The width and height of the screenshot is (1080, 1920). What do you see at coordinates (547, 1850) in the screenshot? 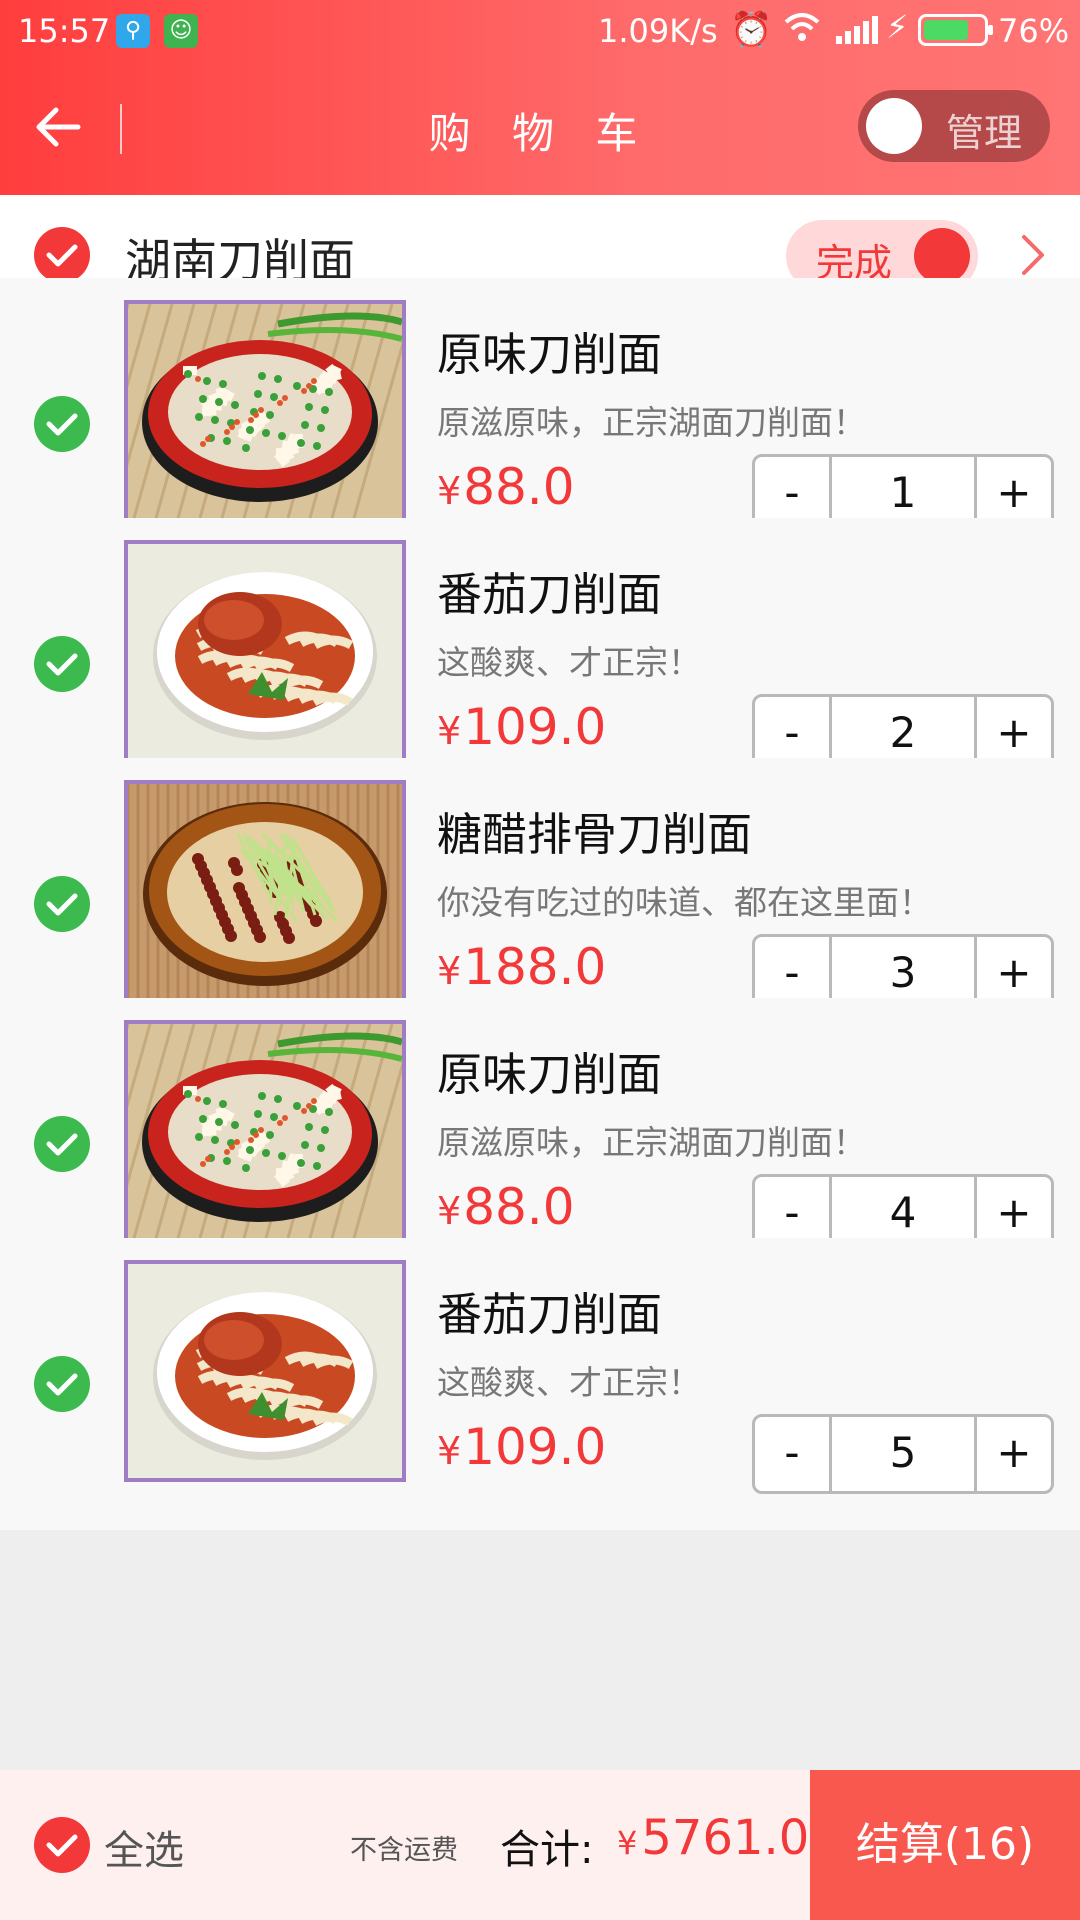
I see `total-label: 合计:` at bounding box center [547, 1850].